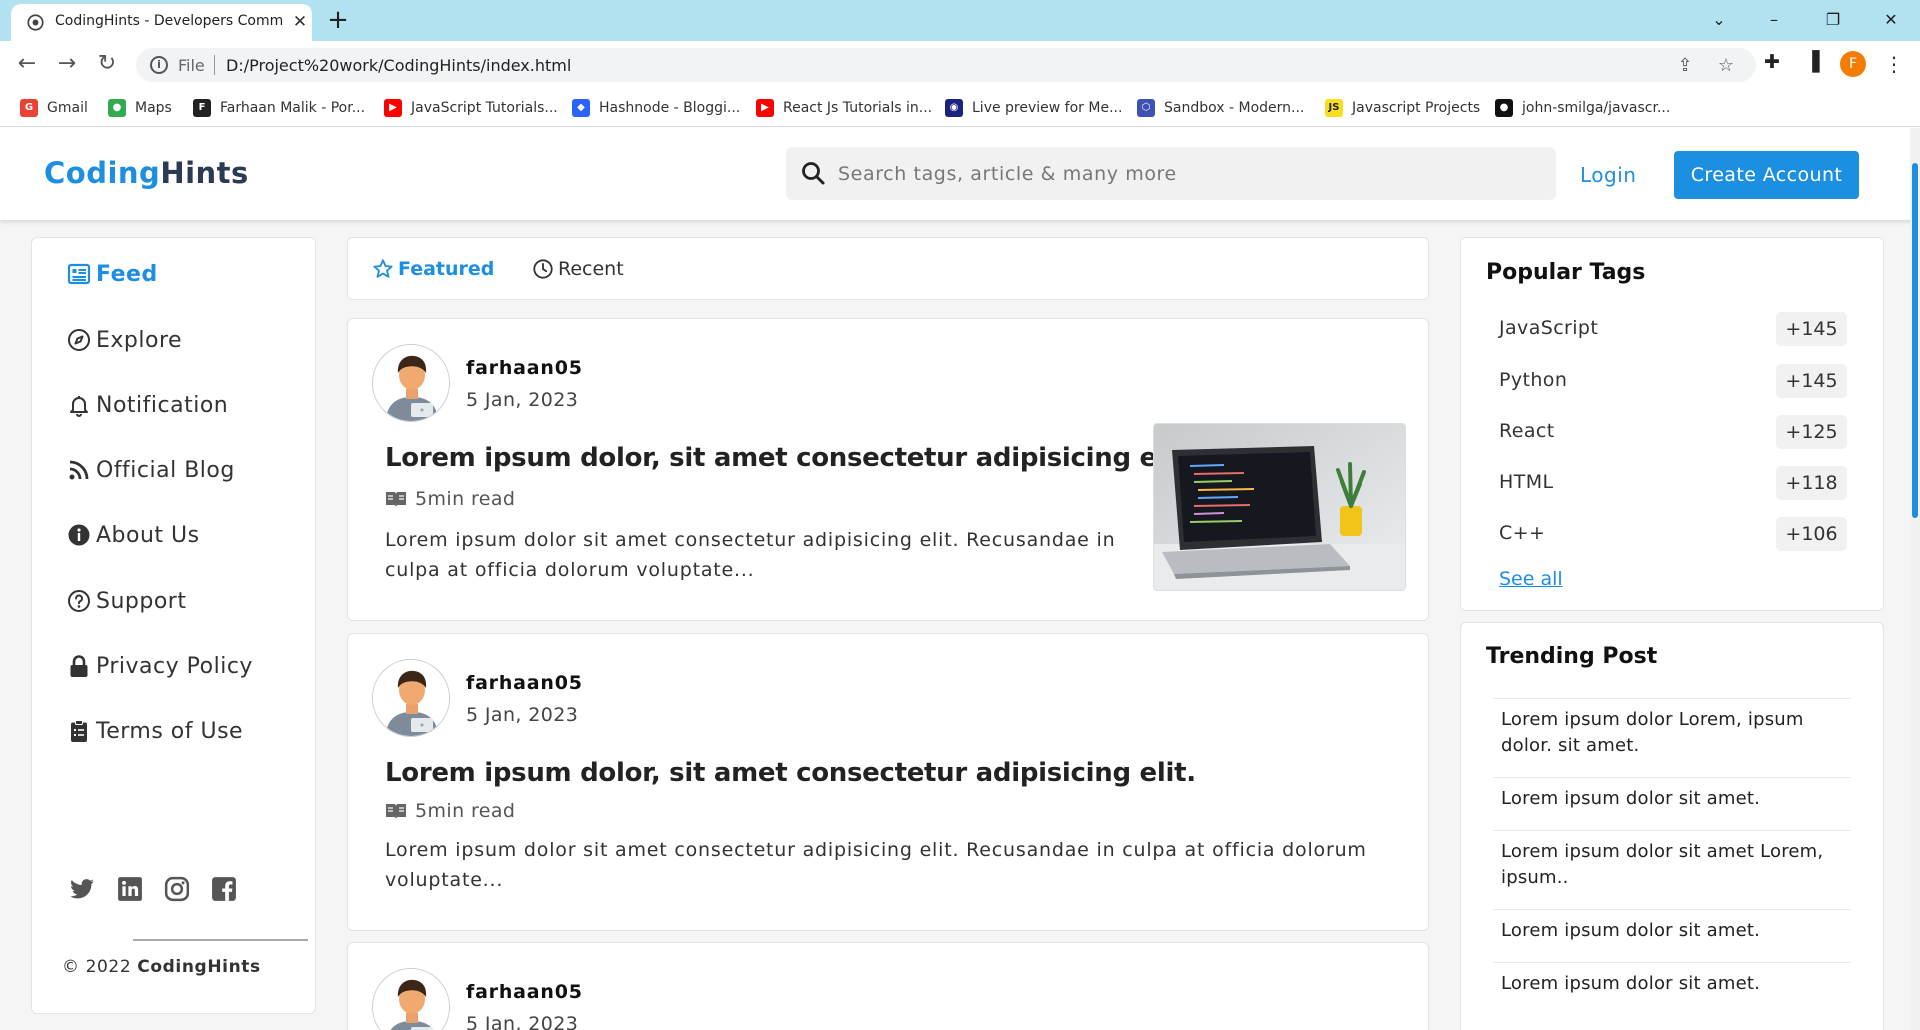 The width and height of the screenshot is (1920, 1030). Describe the element at coordinates (450, 811) in the screenshot. I see `read-time: 5min read` at that location.